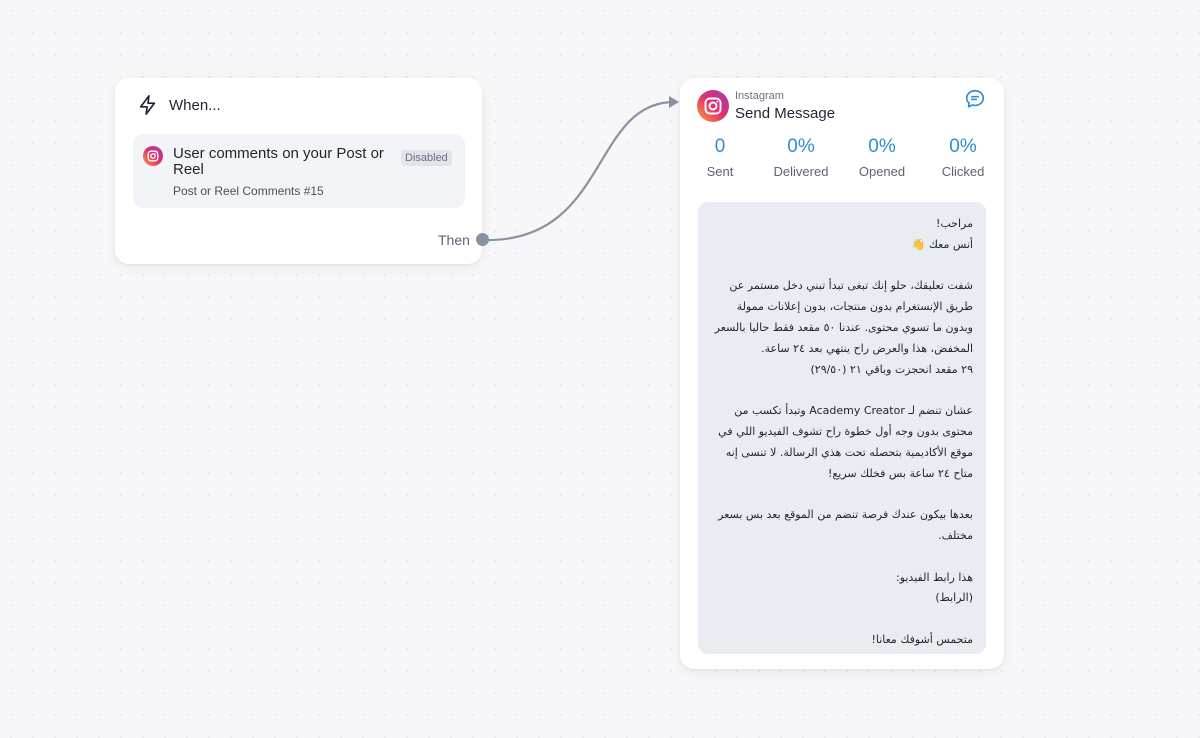  Describe the element at coordinates (963, 171) in the screenshot. I see `stat-label: Clicked` at that location.